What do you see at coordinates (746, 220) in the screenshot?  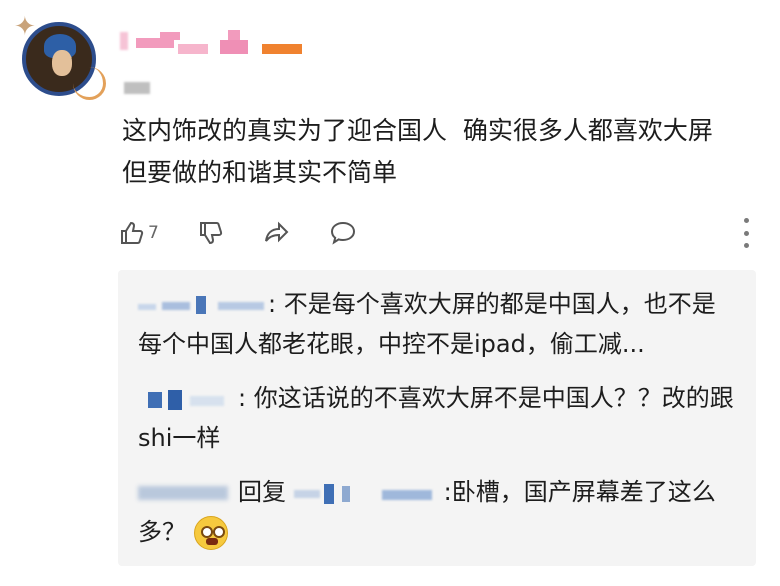 I see `more-vertical-icon` at bounding box center [746, 220].